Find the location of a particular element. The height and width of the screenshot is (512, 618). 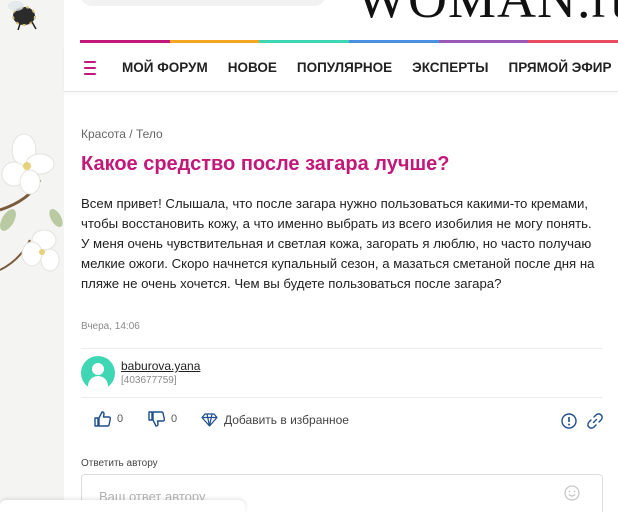

like-count: 0 is located at coordinates (120, 419).